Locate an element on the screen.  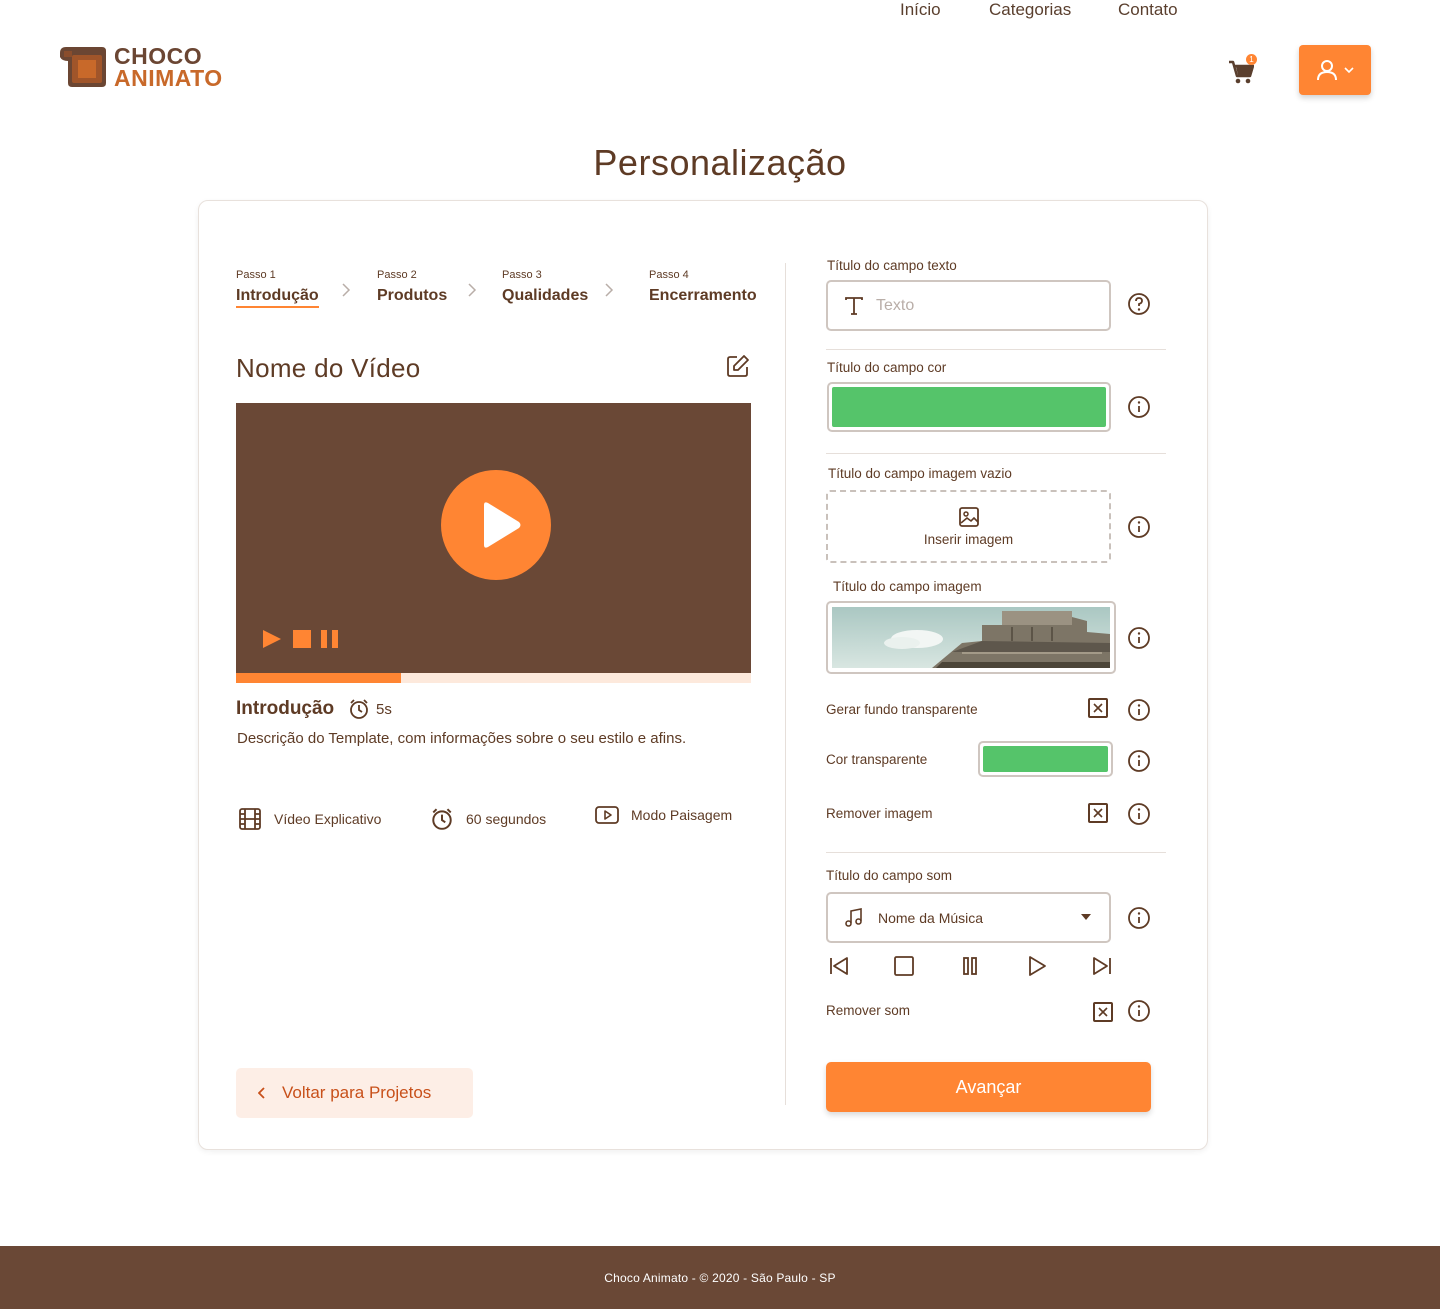
play-big-button is located at coordinates (496, 525).